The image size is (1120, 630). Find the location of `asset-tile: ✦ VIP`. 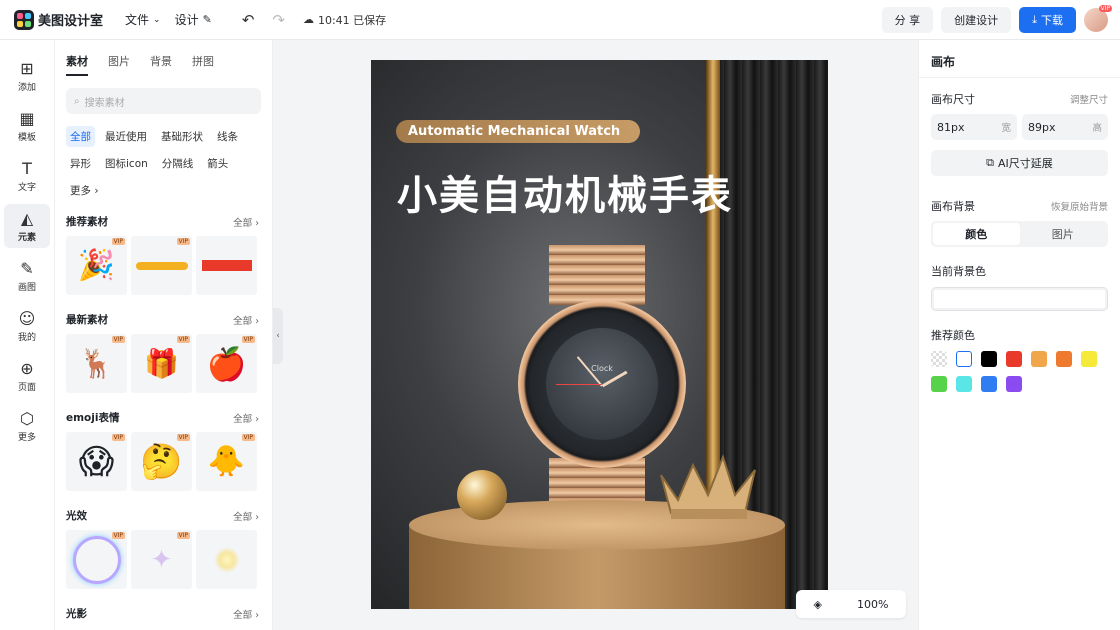

asset-tile: ✦ VIP is located at coordinates (161, 559).